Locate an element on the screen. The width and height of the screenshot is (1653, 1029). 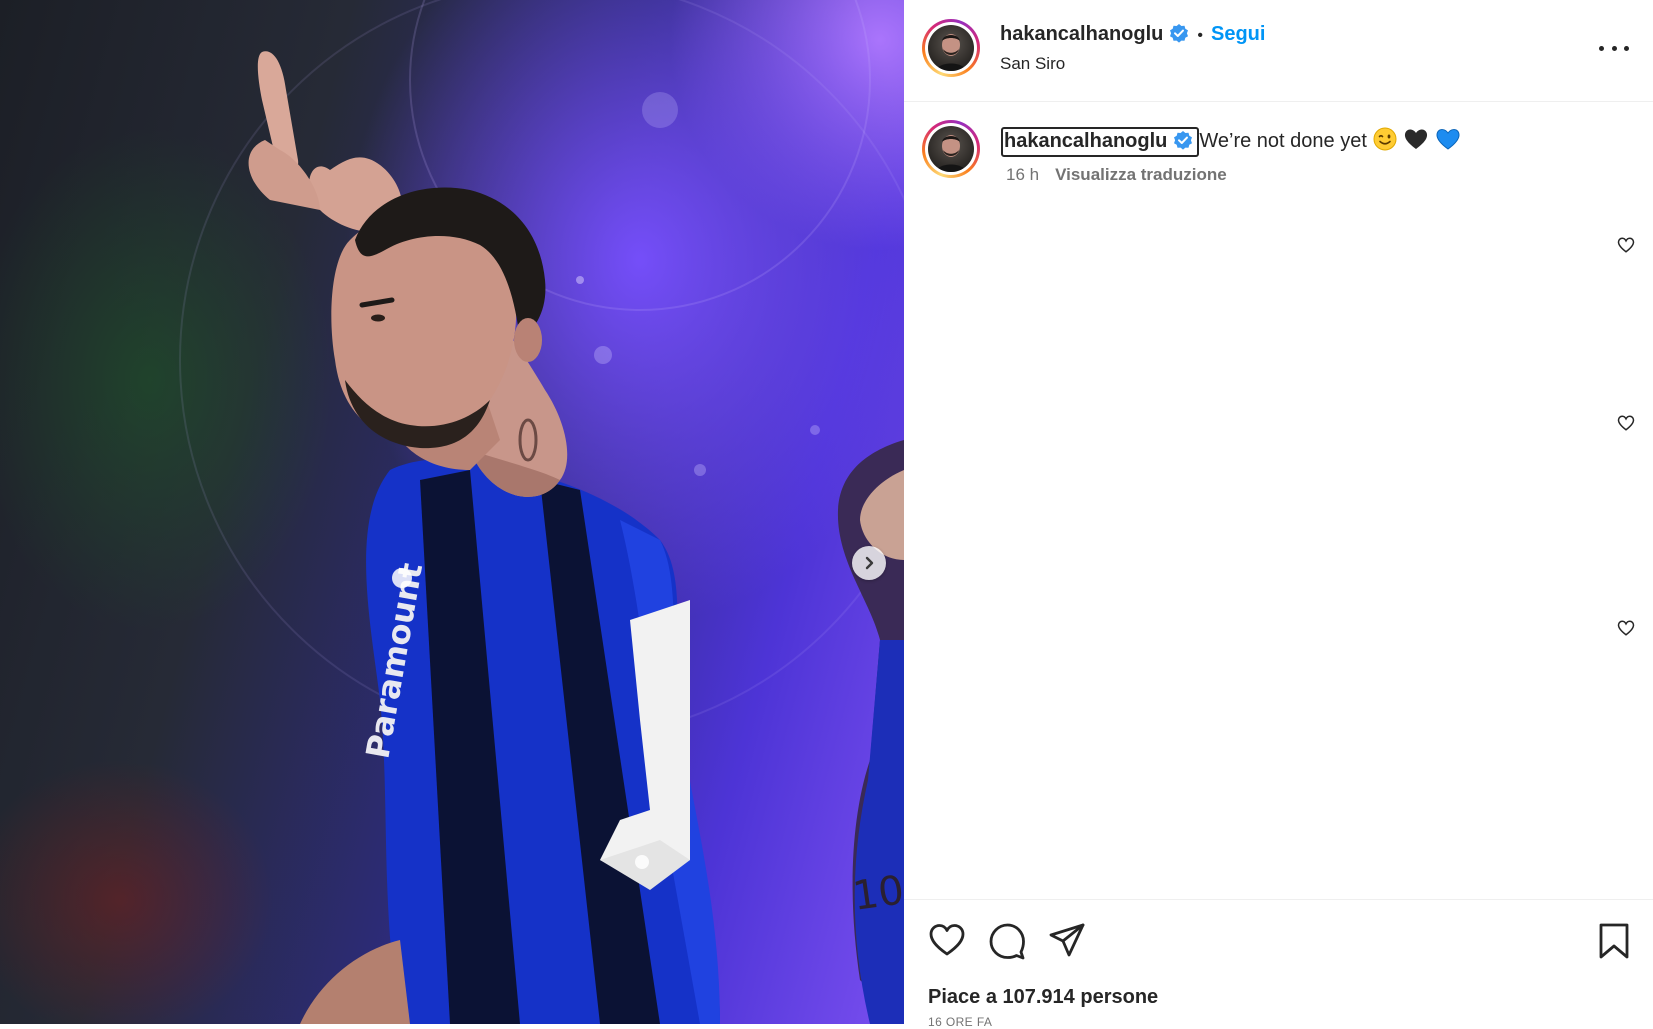
heart-icon is located at coordinates (947, 940).